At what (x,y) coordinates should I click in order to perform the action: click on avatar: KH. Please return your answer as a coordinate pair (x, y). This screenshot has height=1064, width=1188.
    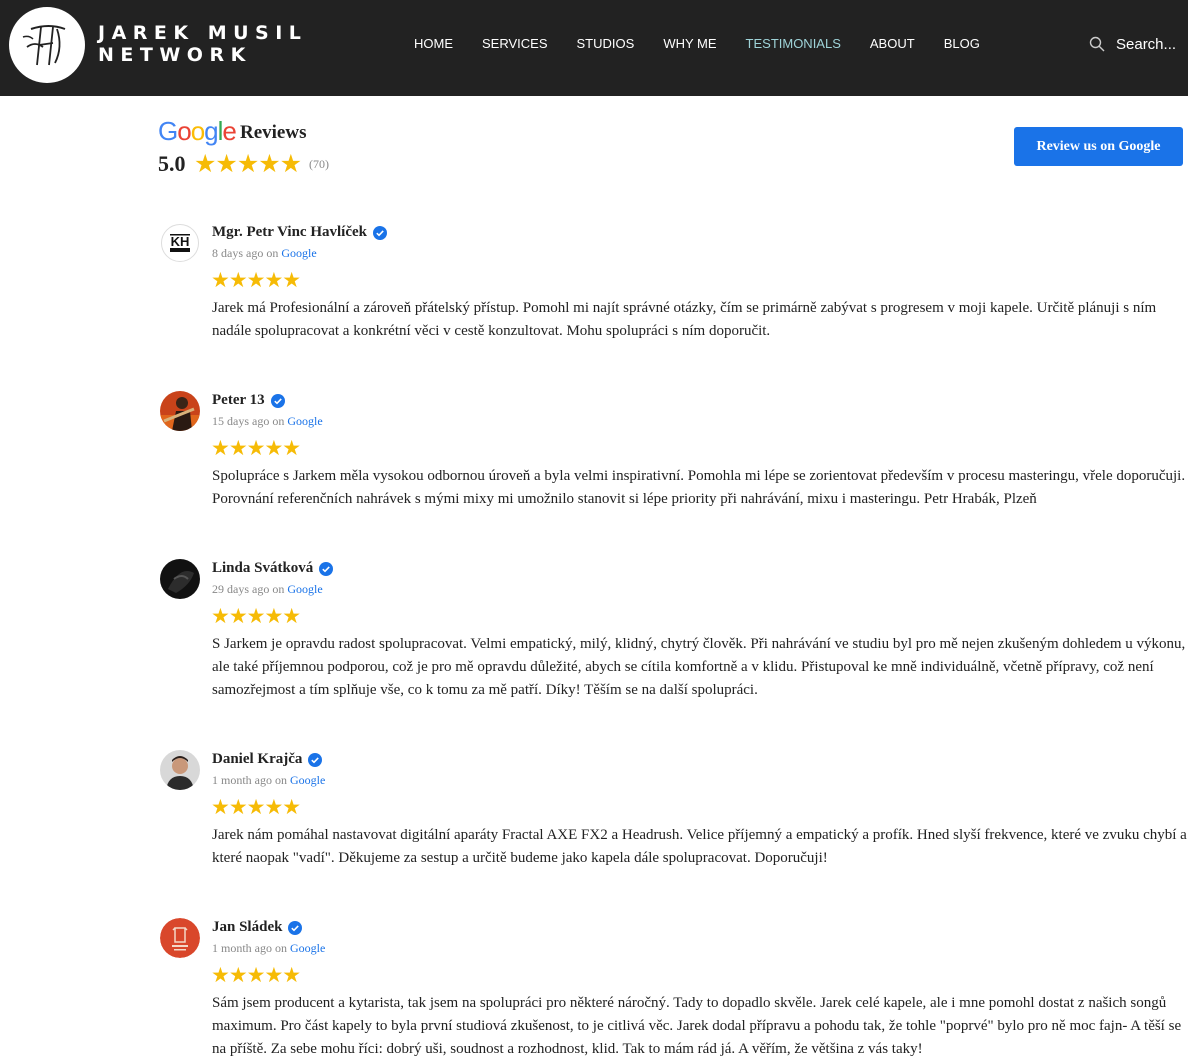
    Looking at the image, I should click on (180, 243).